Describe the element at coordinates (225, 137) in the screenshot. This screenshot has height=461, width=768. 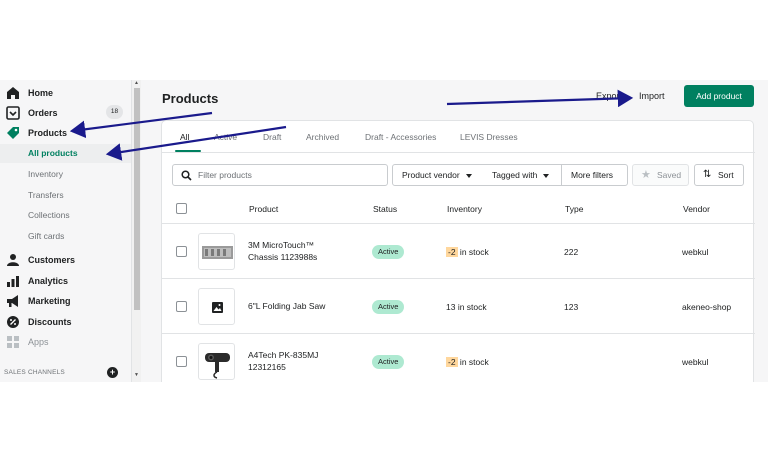
I see `tab-active: Active` at that location.